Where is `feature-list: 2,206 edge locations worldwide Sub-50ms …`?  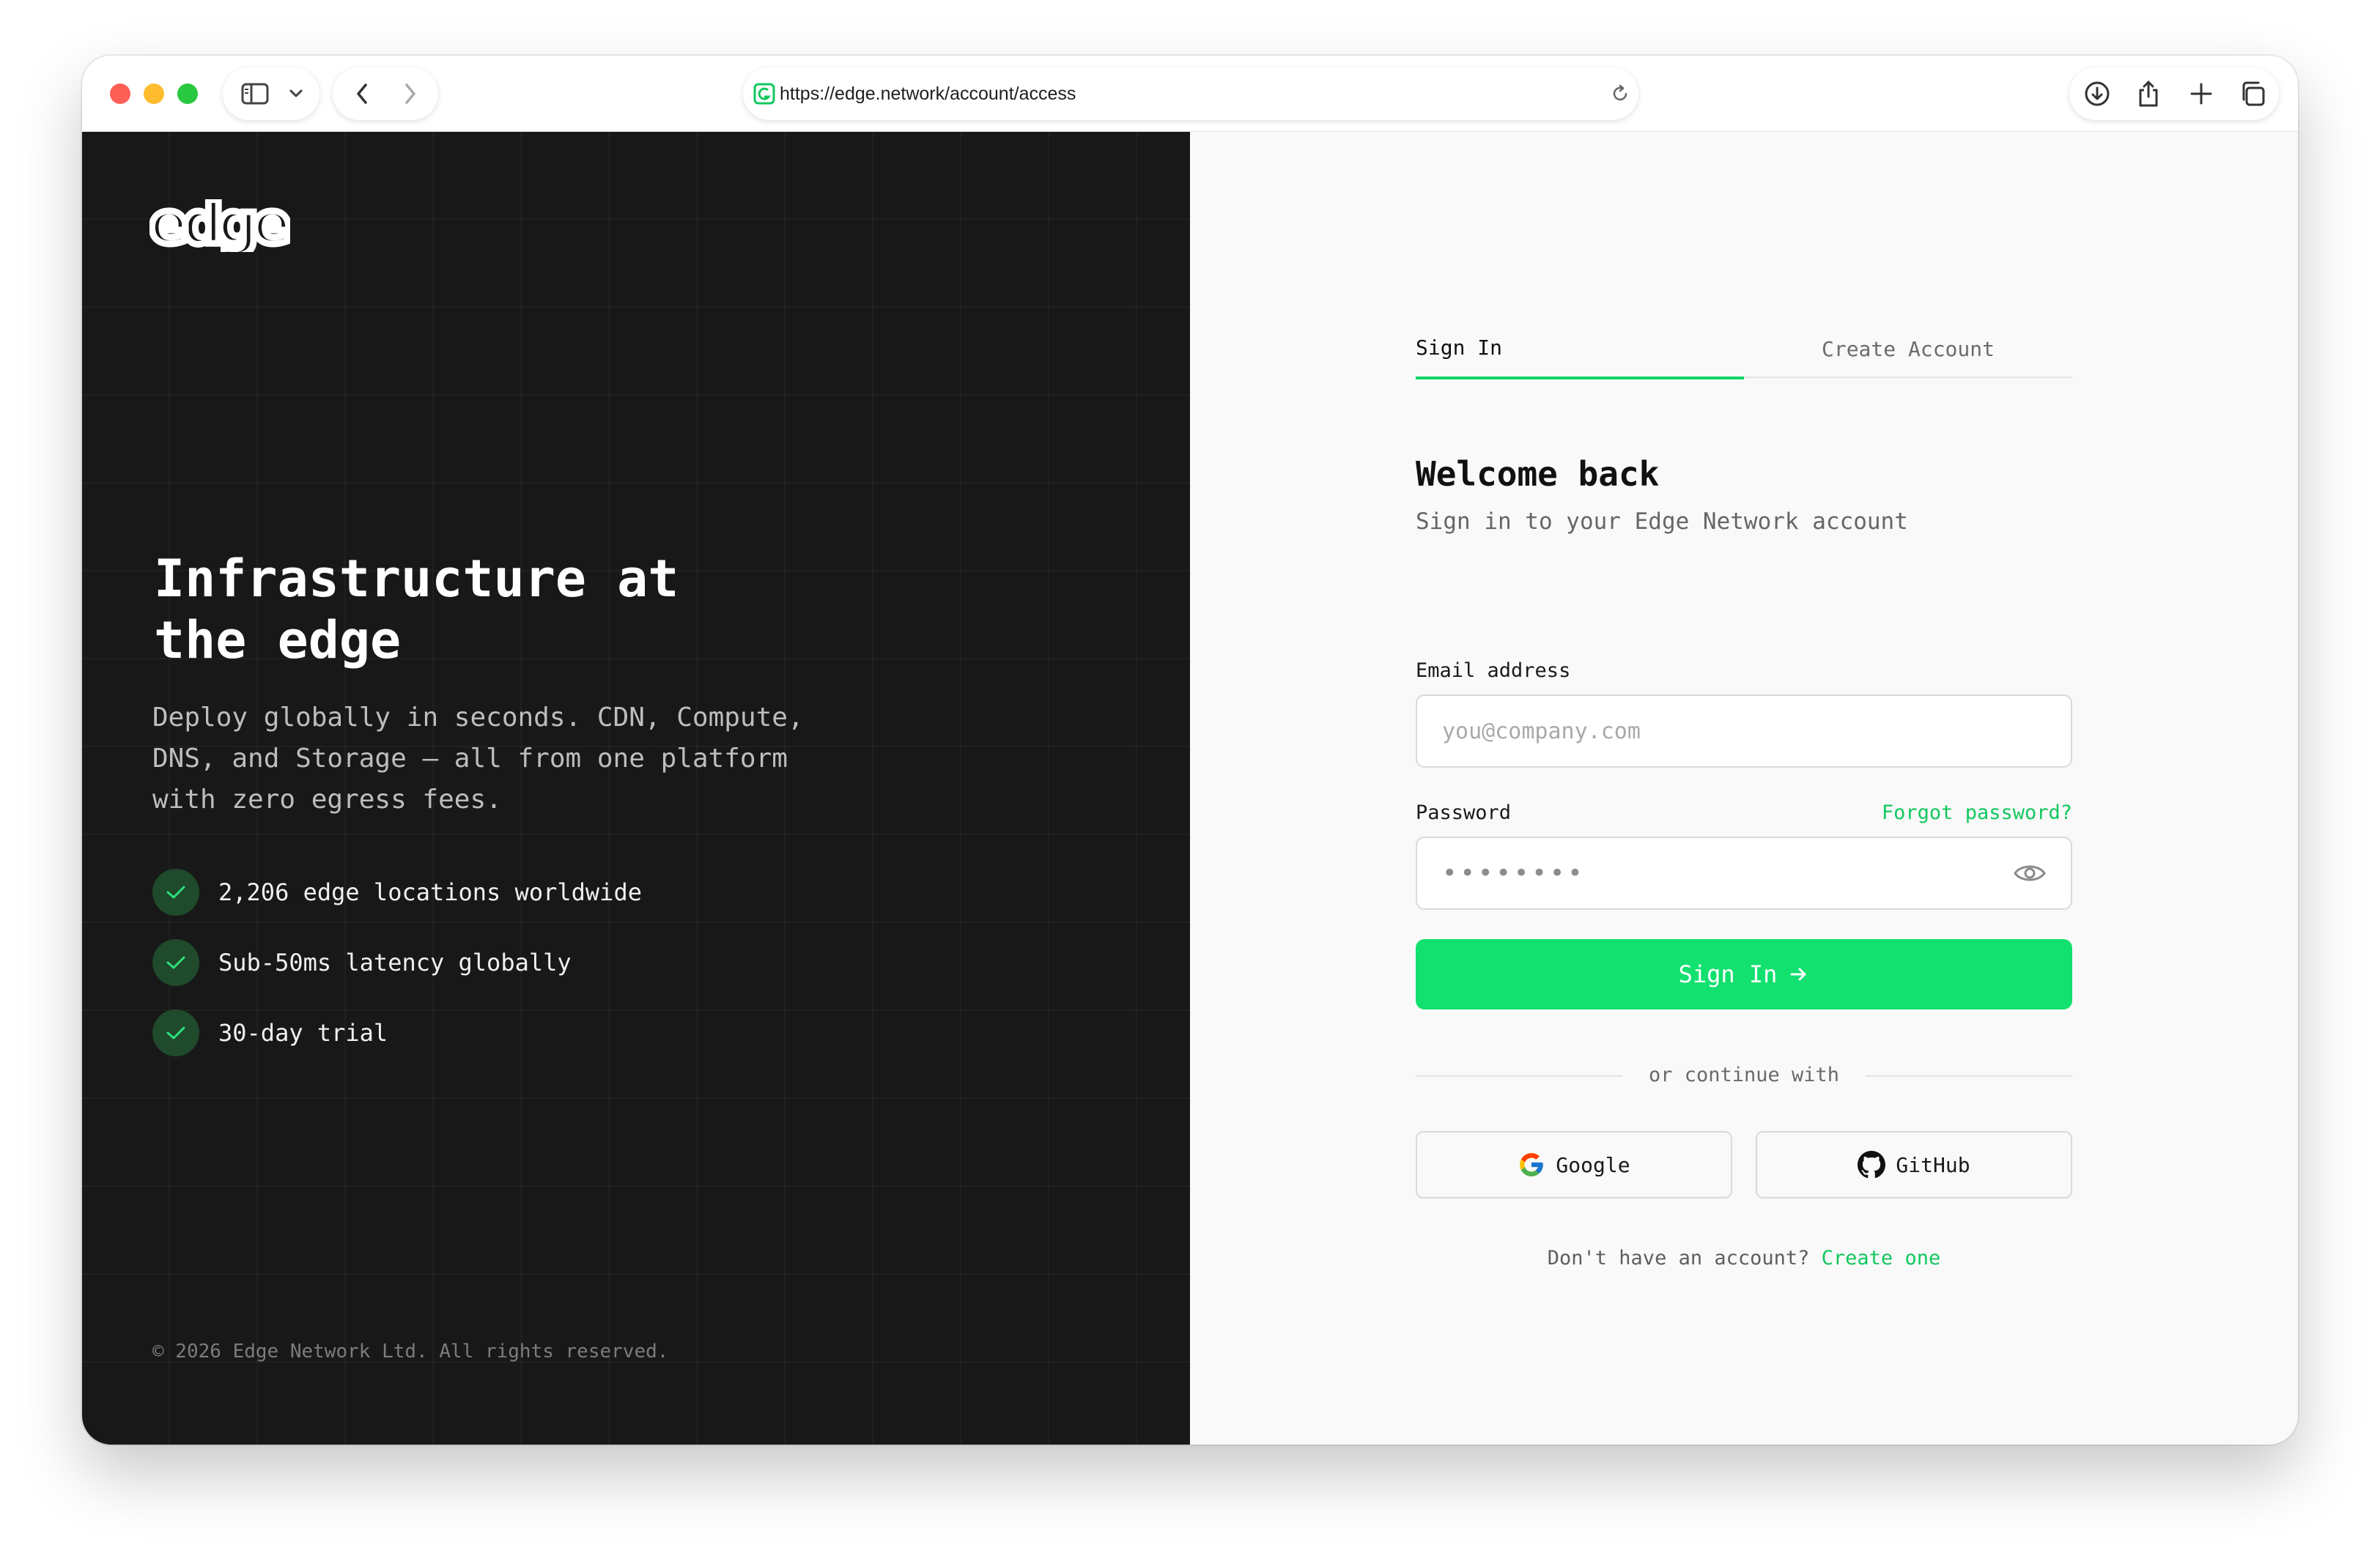
feature-list: 2,206 edge locations worldwide Sub-50ms … is located at coordinates (397, 974).